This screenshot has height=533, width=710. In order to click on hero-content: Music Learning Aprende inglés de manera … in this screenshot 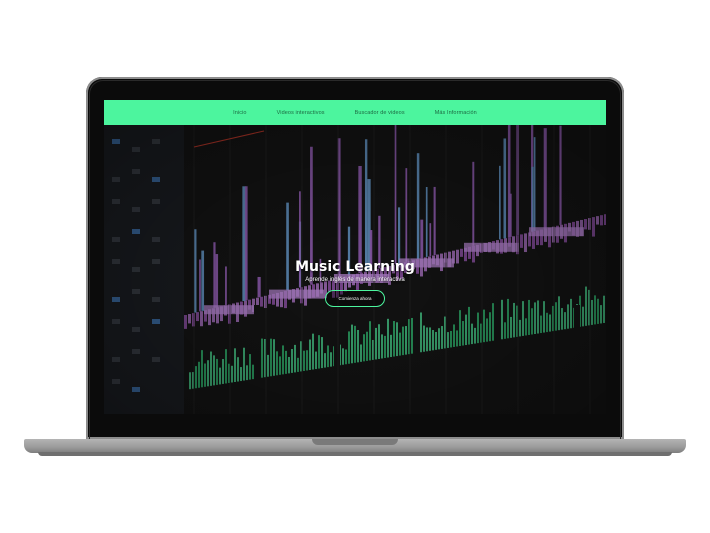, I will do `click(355, 283)`.